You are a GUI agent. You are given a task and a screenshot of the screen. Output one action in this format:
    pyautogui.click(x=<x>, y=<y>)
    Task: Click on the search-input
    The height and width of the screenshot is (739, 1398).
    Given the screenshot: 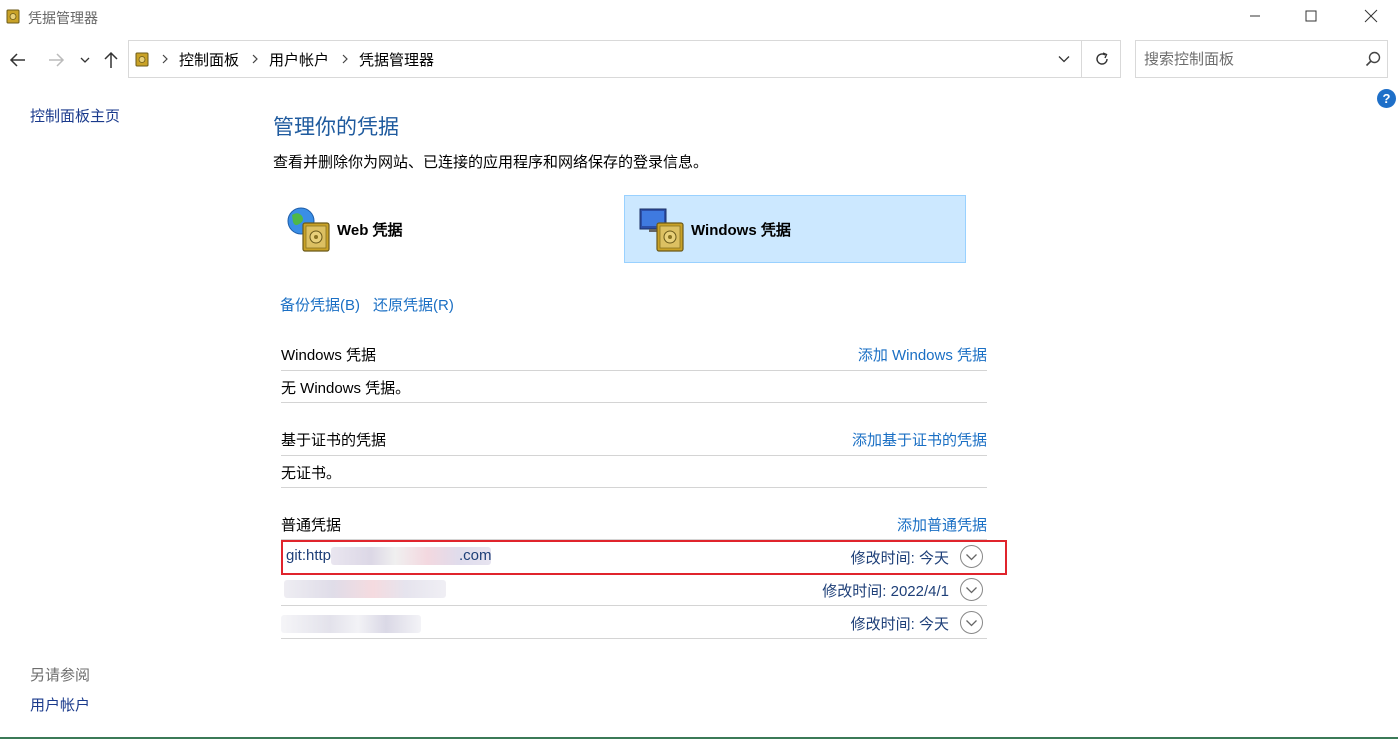 What is the action you would take?
    pyautogui.click(x=1246, y=59)
    